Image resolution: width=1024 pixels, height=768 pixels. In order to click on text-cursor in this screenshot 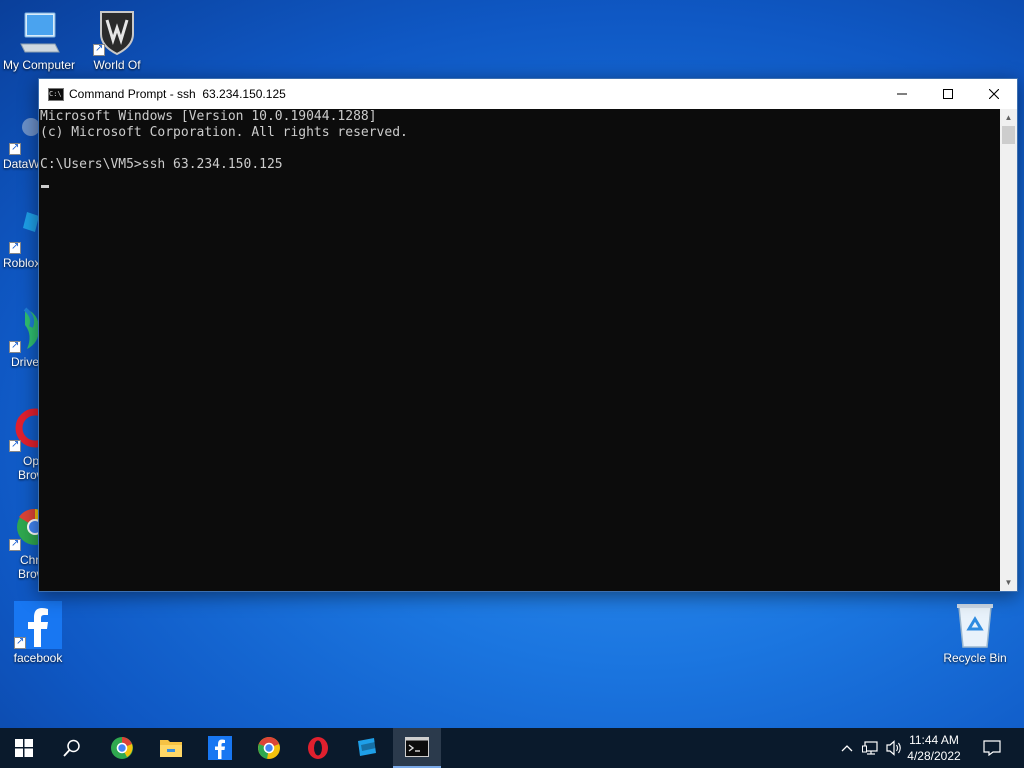, I will do `click(45, 186)`.